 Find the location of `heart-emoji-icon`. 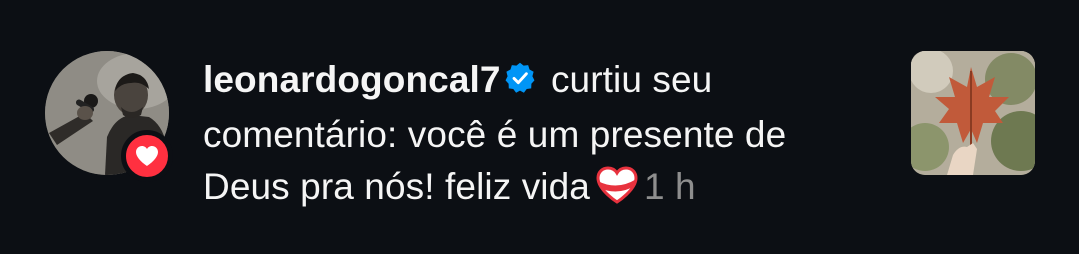

heart-emoji-icon is located at coordinates (617, 192).